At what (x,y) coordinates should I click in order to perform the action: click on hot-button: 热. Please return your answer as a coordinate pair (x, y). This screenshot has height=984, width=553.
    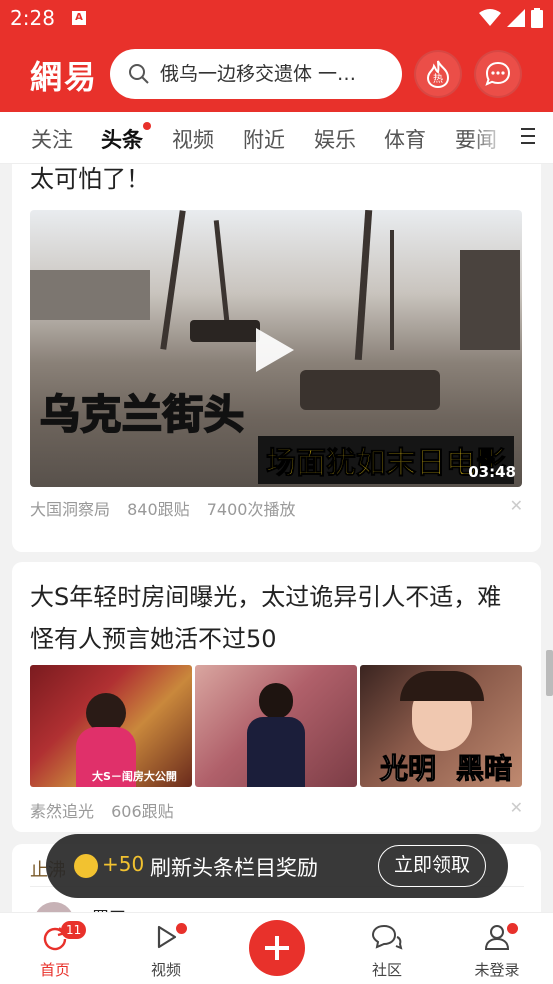
    Looking at the image, I should click on (438, 74).